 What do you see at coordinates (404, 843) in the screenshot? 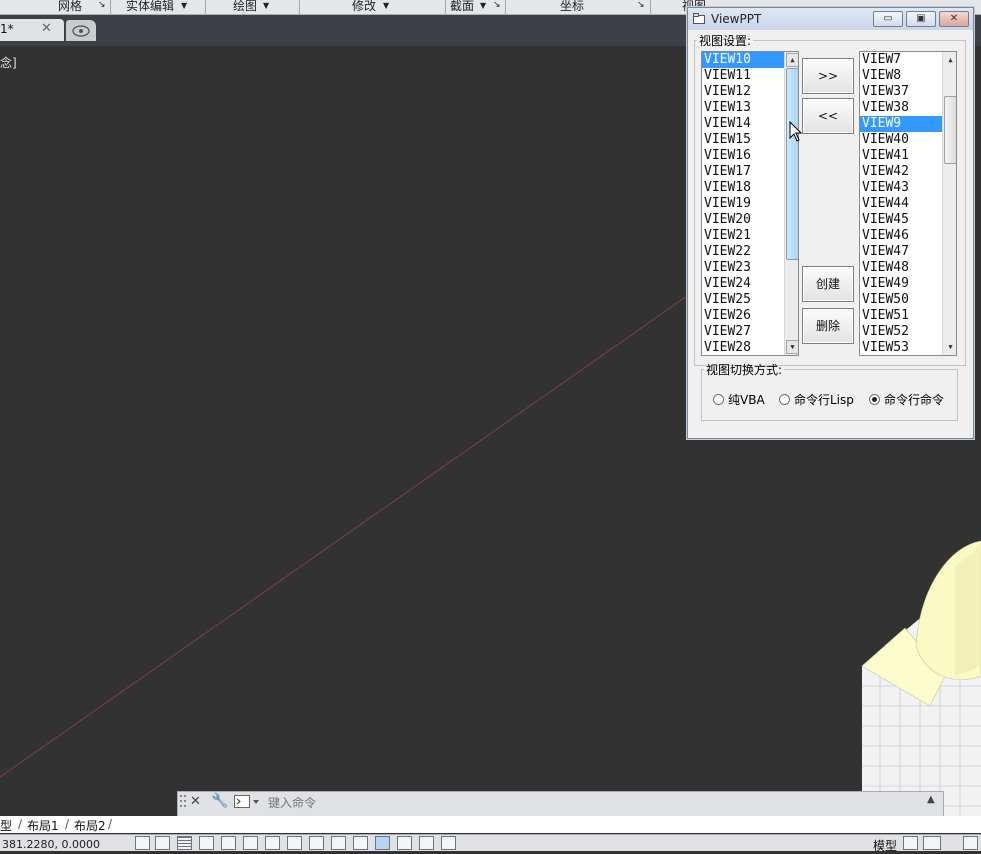
I see `quick-properties-icon` at bounding box center [404, 843].